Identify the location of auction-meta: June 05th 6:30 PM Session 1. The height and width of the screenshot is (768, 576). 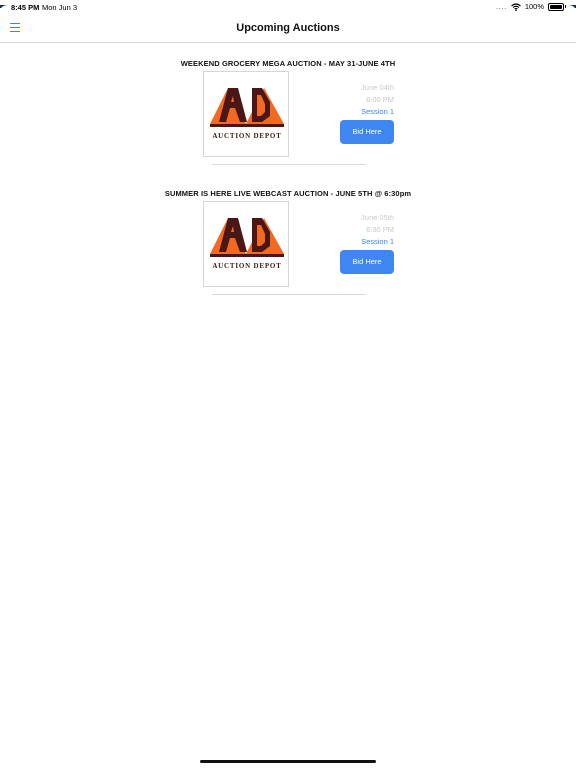
(354, 230).